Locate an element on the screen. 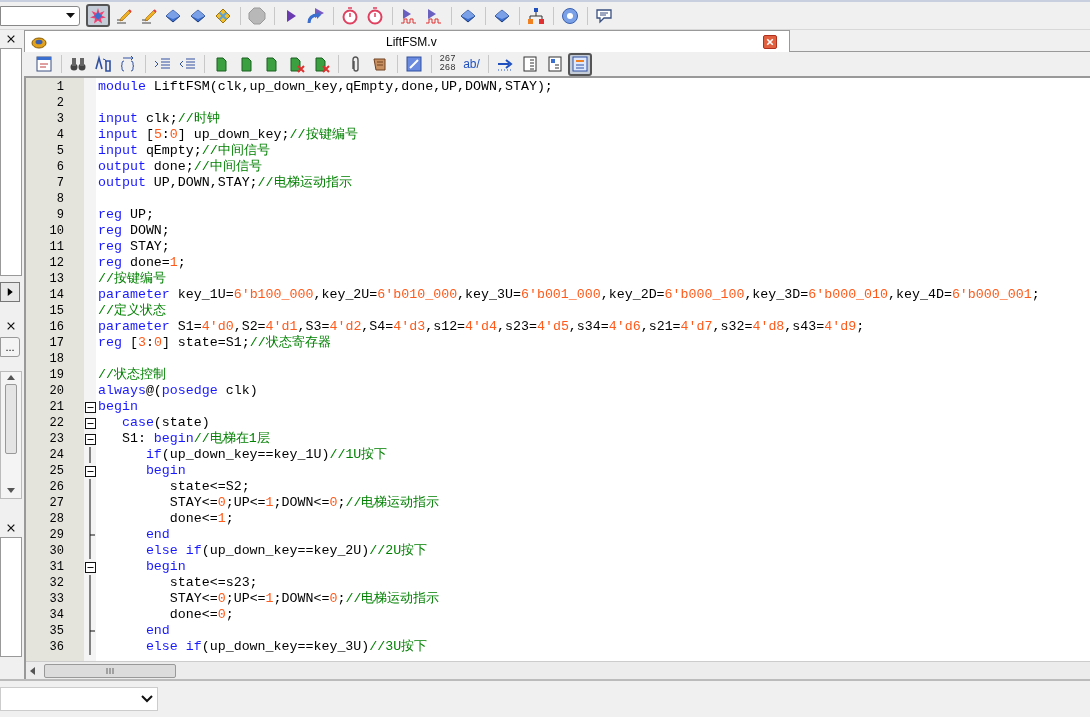 The image size is (1090, 717). line-number: 7 is located at coordinates (60, 183).